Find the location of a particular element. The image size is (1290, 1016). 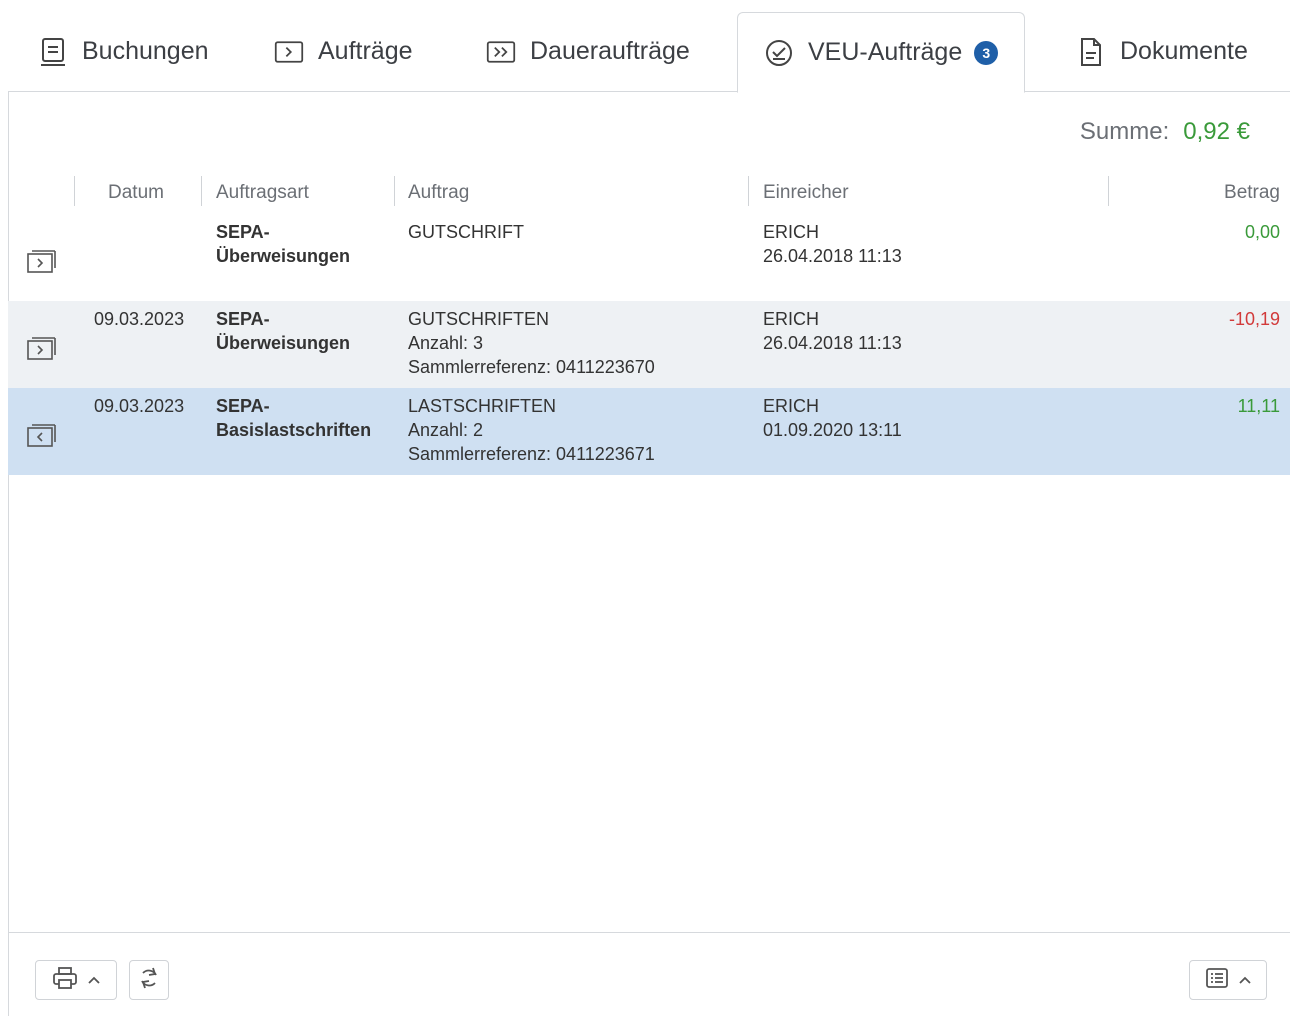

column-header-datum: Datum is located at coordinates (136, 193).